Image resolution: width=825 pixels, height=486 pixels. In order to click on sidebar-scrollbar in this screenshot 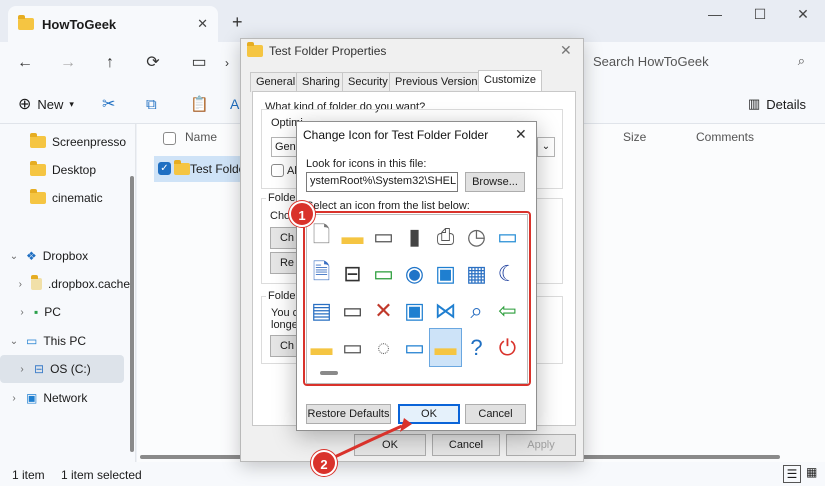, I will do `click(132, 314)`.